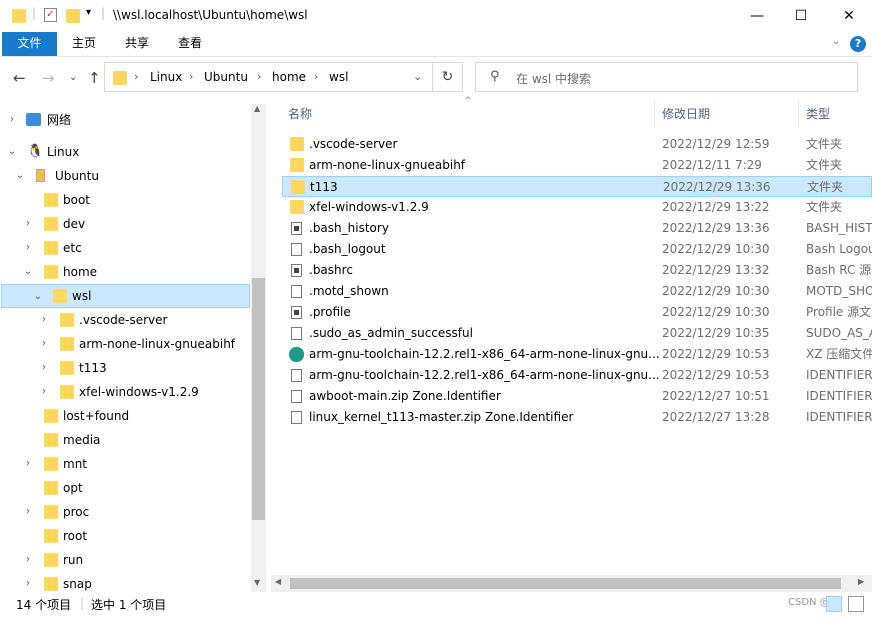 This screenshot has height=617, width=872. What do you see at coordinates (257, 108) in the screenshot?
I see `scroll-up-icon: ▲` at bounding box center [257, 108].